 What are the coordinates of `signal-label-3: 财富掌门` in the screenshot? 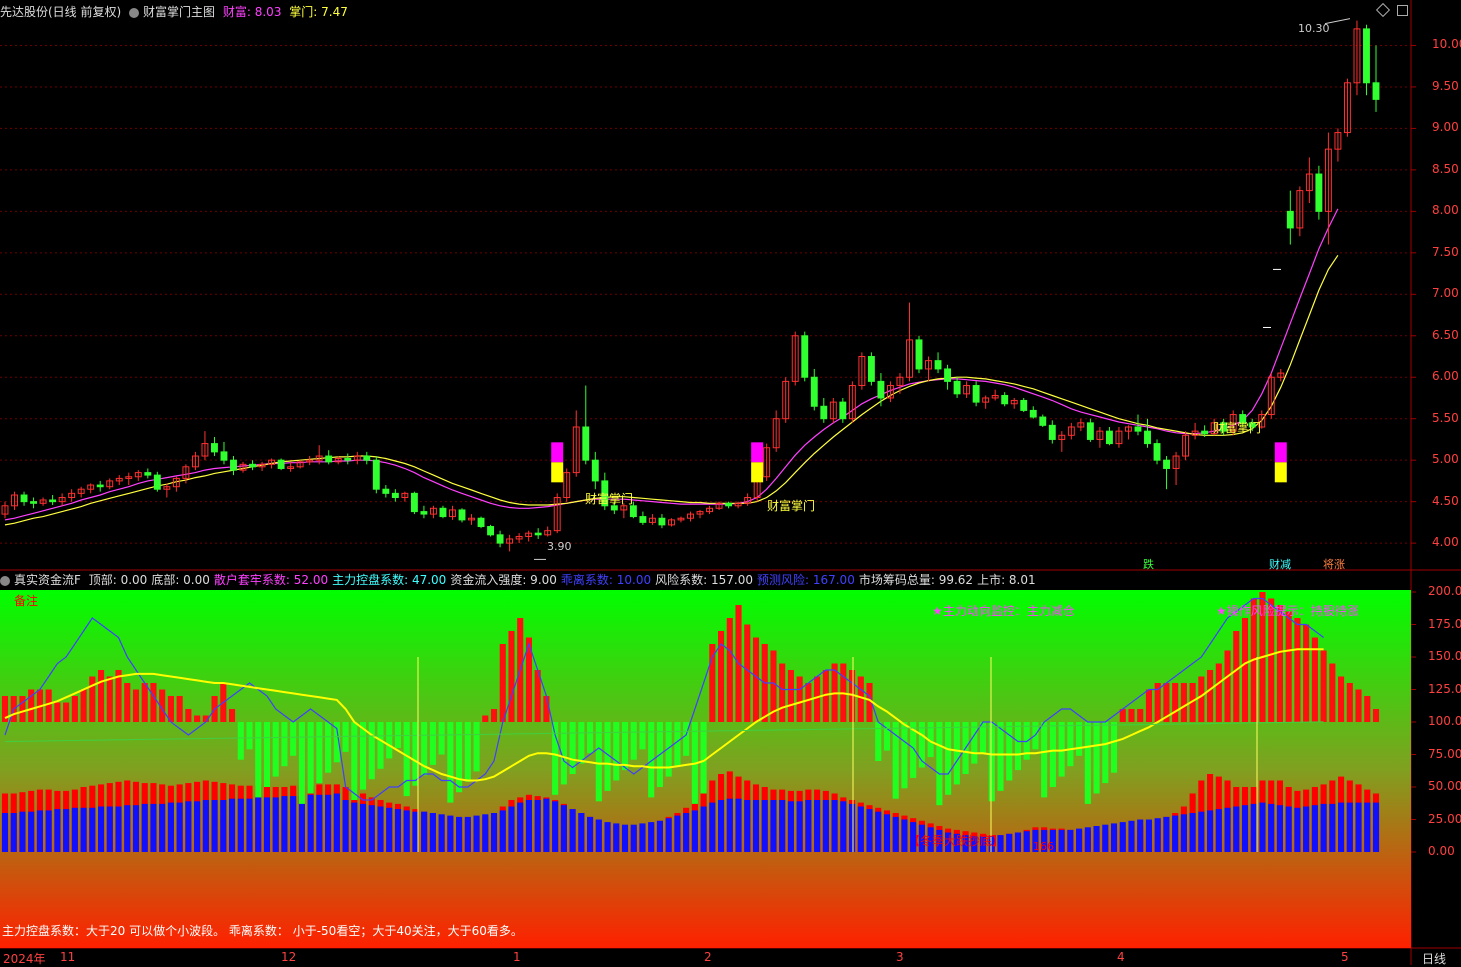 It's located at (1237, 428).